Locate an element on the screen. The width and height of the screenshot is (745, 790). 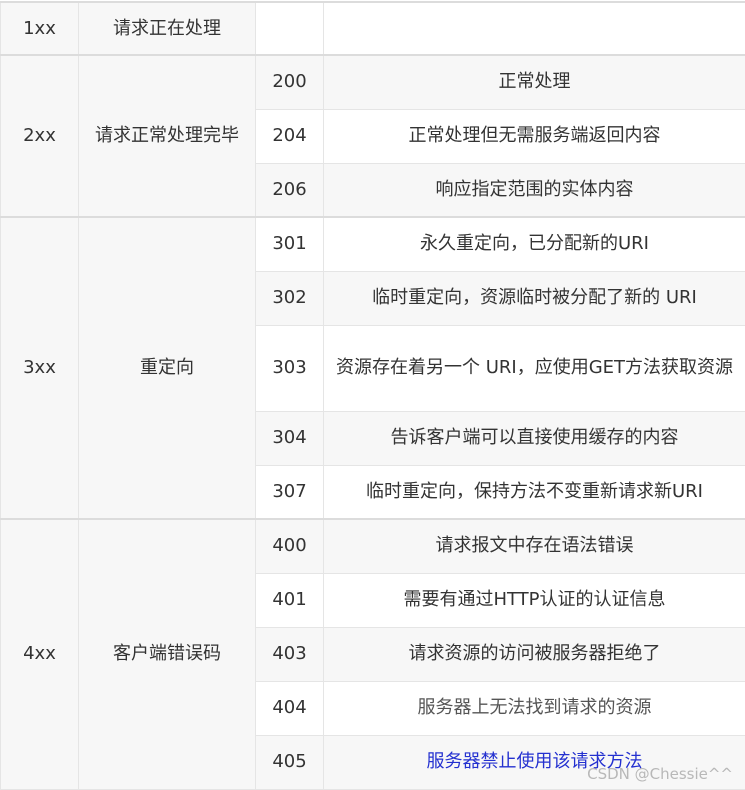
status-desc-cell: 请求报文中存在语法错误 is located at coordinates (534, 546).